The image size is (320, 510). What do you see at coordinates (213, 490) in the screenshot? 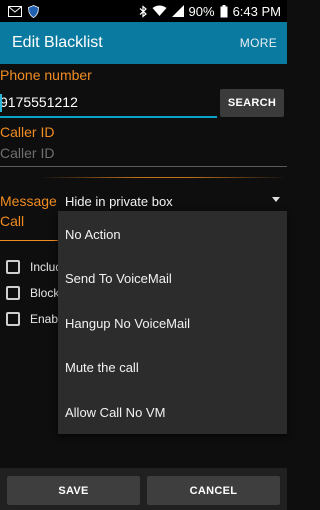
I see `cancel-button: CANCEL` at bounding box center [213, 490].